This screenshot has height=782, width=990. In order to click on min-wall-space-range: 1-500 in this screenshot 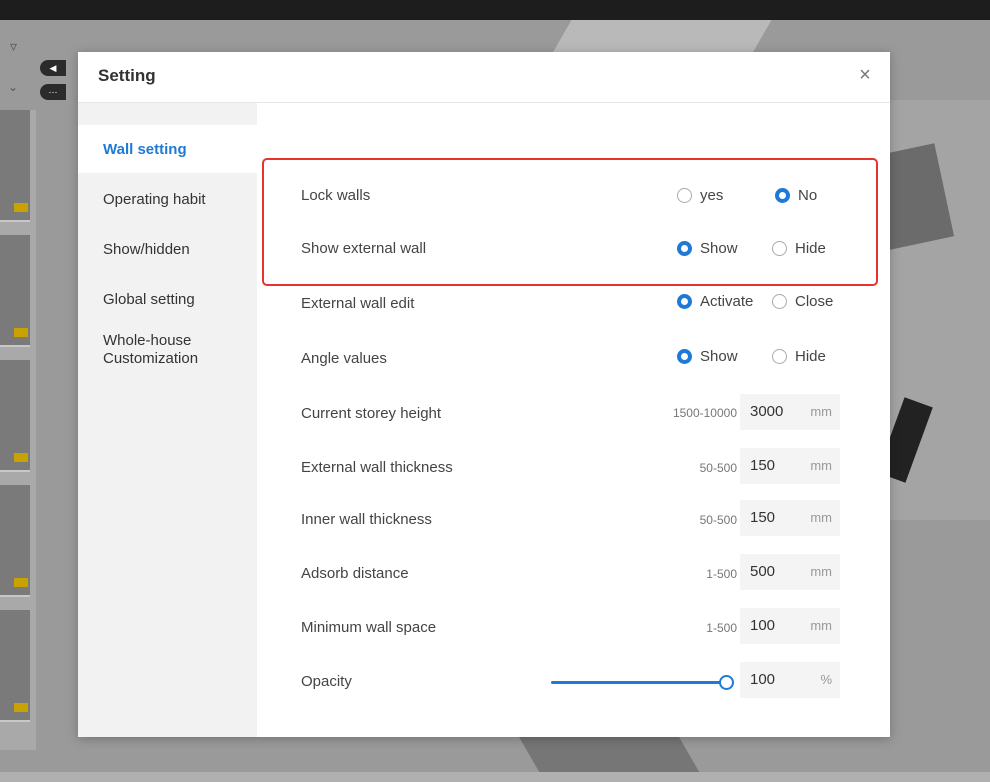, I will do `click(721, 628)`.